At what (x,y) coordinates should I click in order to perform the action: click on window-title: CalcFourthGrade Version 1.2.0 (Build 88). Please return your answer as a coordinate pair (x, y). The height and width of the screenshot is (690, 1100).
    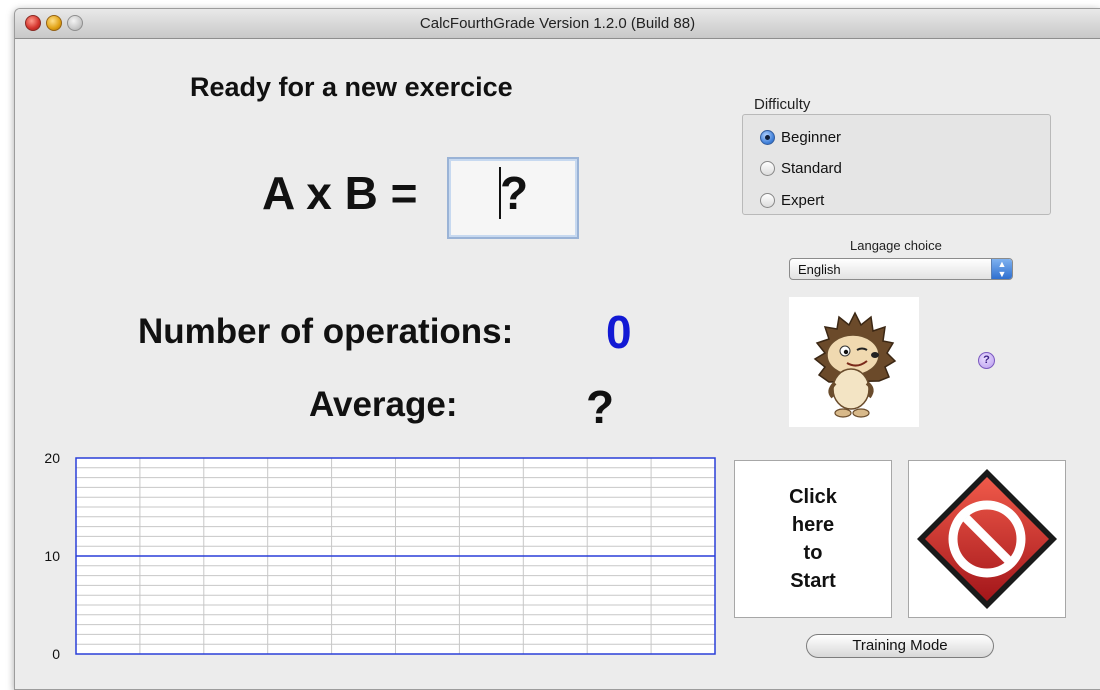
    Looking at the image, I should click on (557, 23).